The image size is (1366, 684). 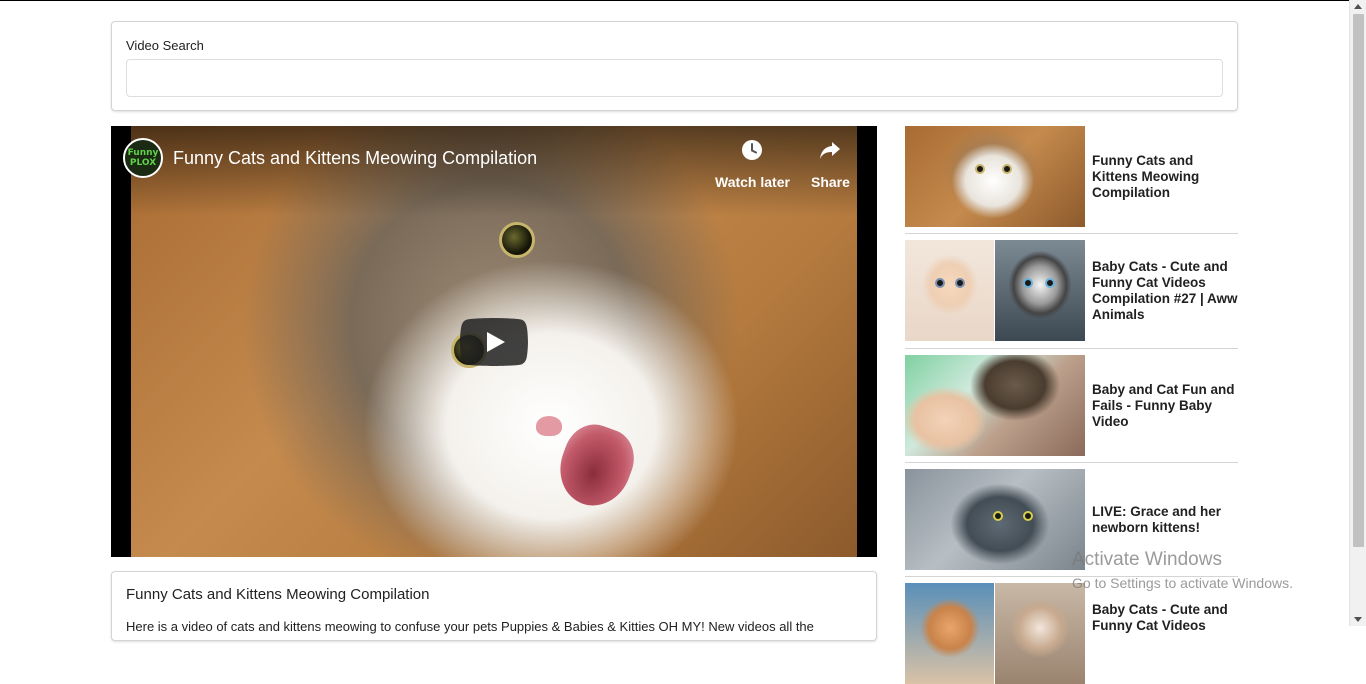 What do you see at coordinates (549, 426) in the screenshot?
I see `cat-nose` at bounding box center [549, 426].